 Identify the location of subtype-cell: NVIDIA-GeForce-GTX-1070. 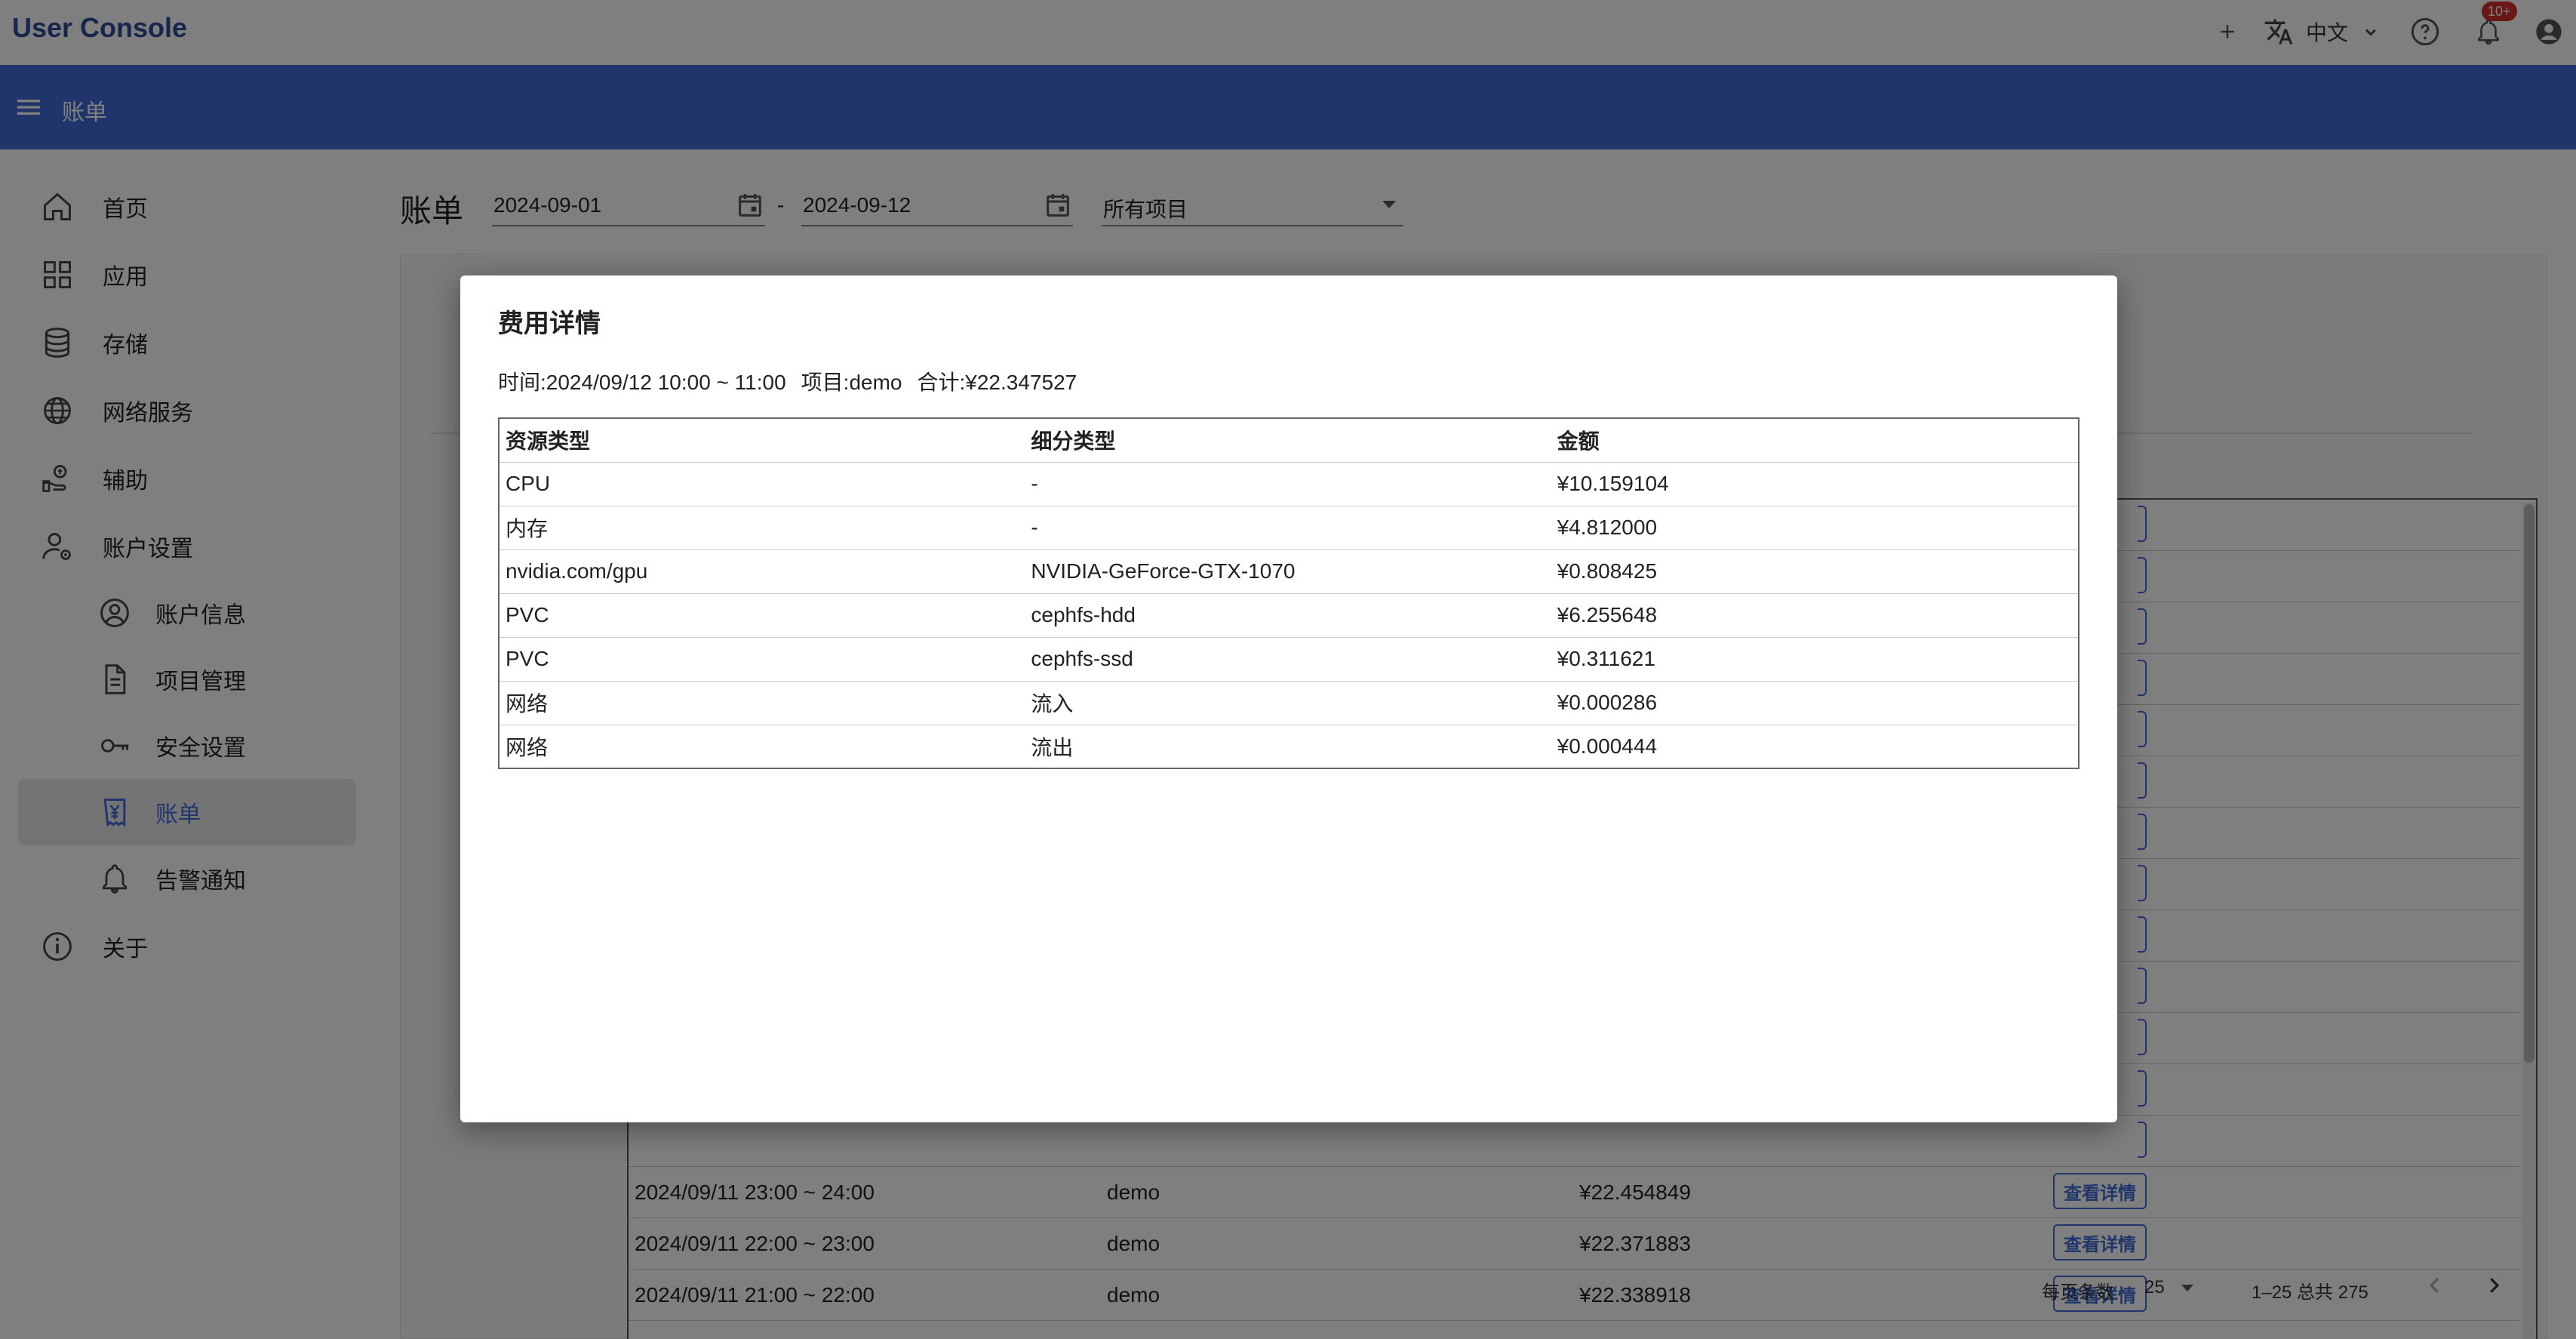
(1288, 571).